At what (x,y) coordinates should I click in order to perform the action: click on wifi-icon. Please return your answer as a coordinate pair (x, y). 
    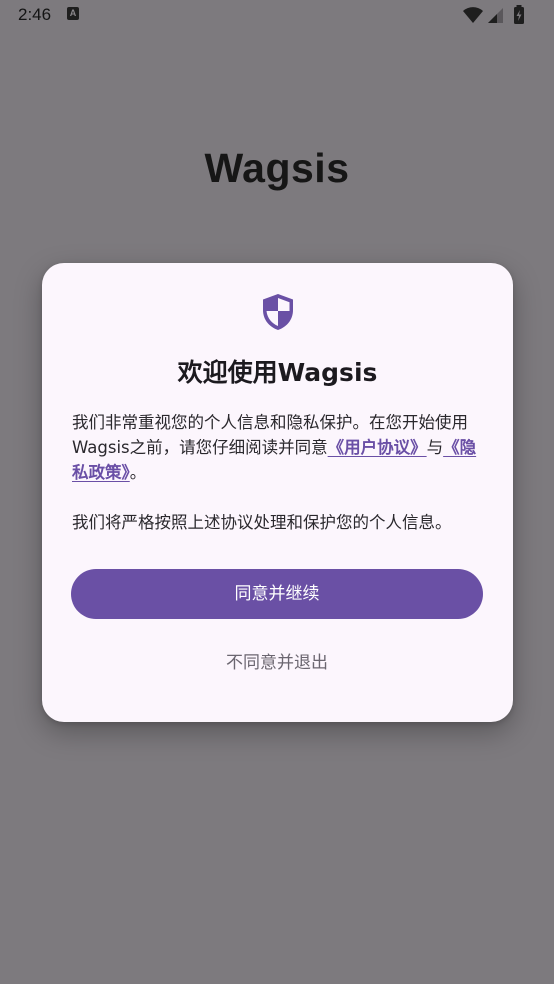
    Looking at the image, I should click on (473, 15).